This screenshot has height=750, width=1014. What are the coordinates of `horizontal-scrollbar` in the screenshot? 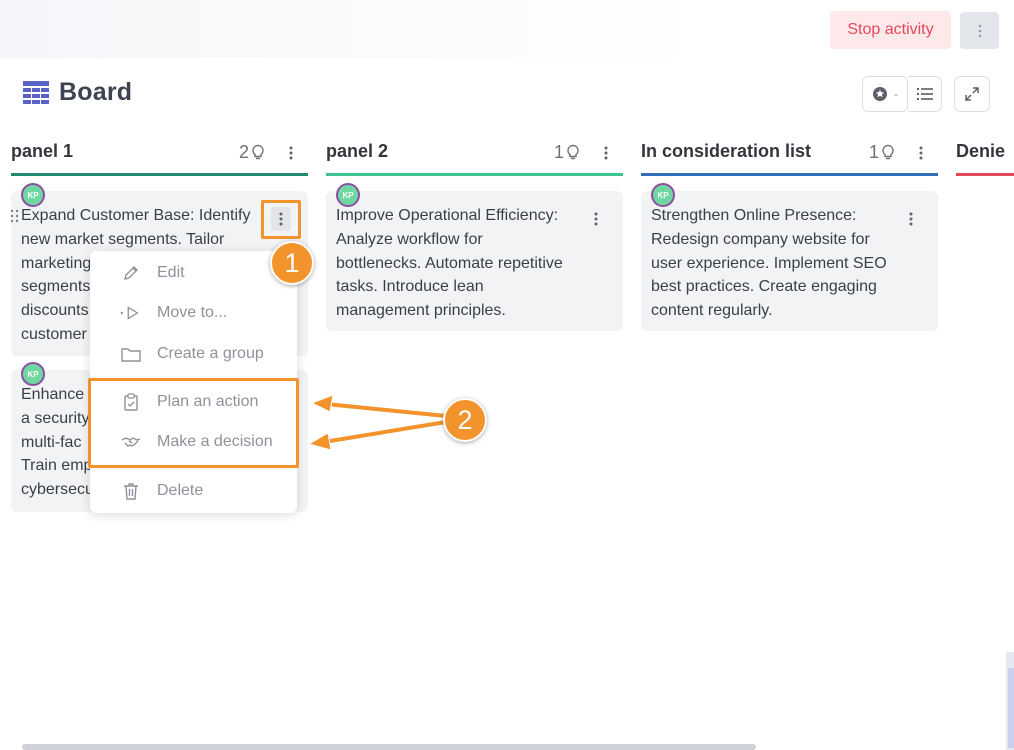 It's located at (389, 747).